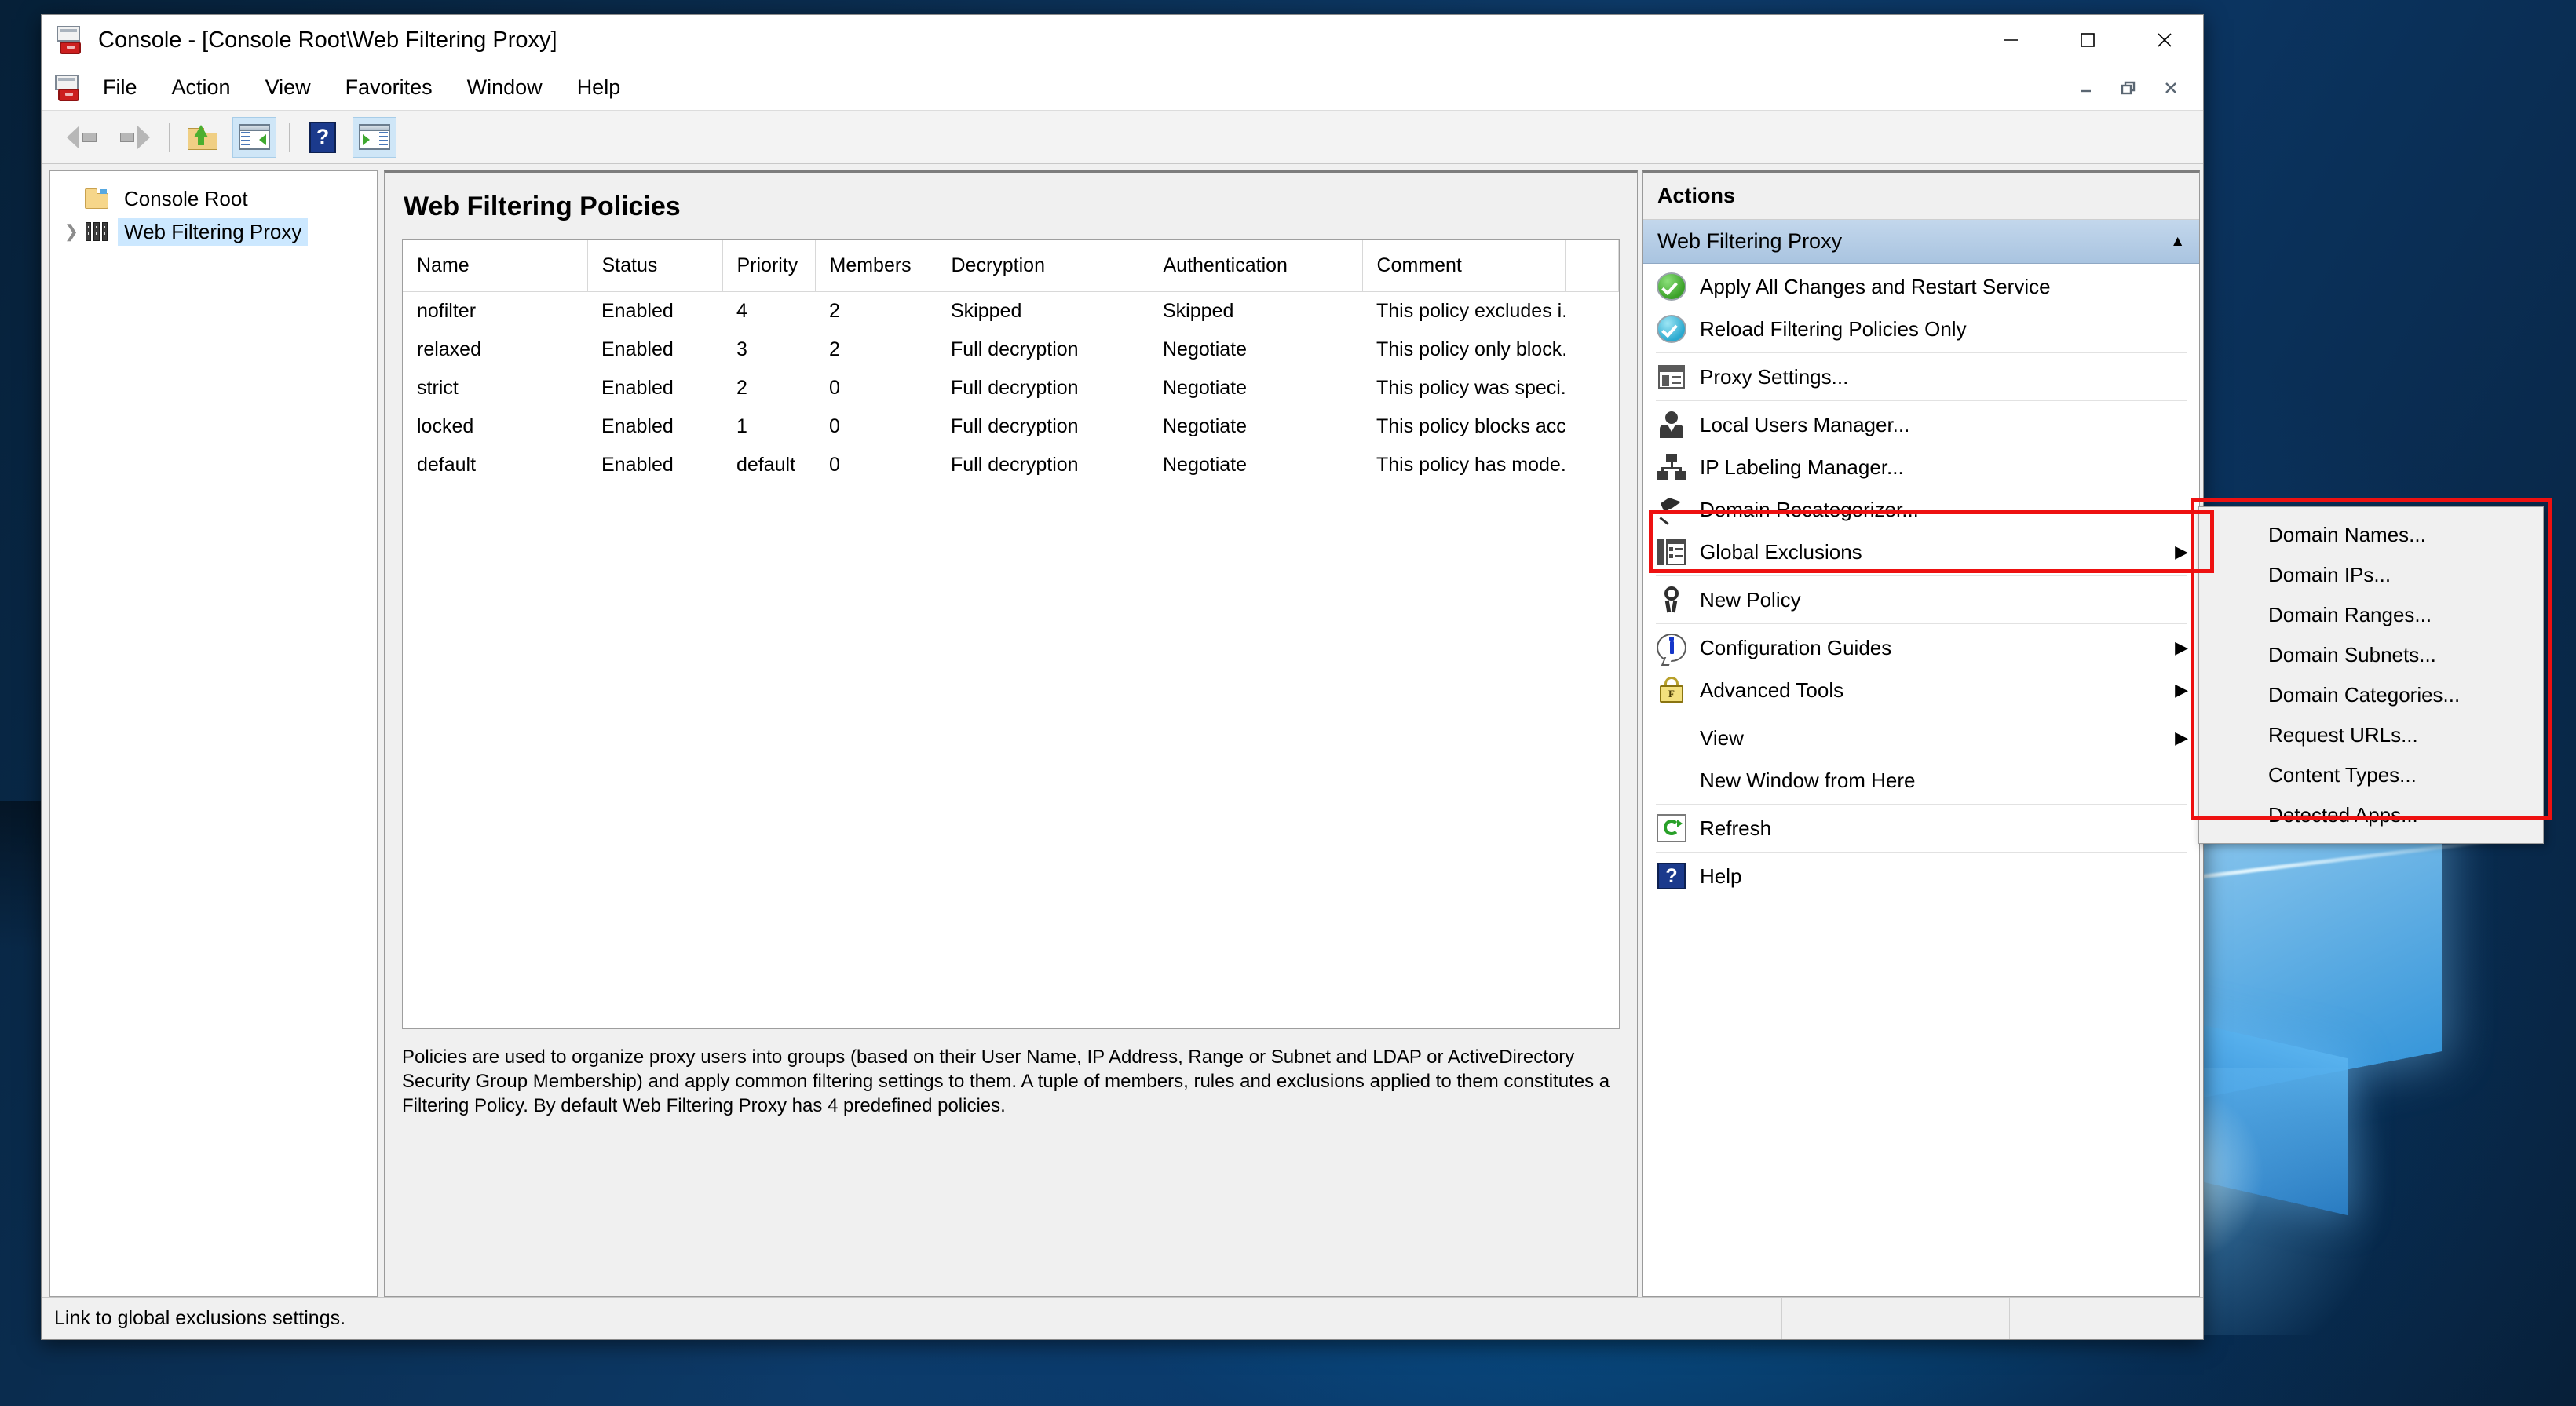 Image resolution: width=2576 pixels, height=1406 pixels. I want to click on menu-item-window: Window, so click(504, 87).